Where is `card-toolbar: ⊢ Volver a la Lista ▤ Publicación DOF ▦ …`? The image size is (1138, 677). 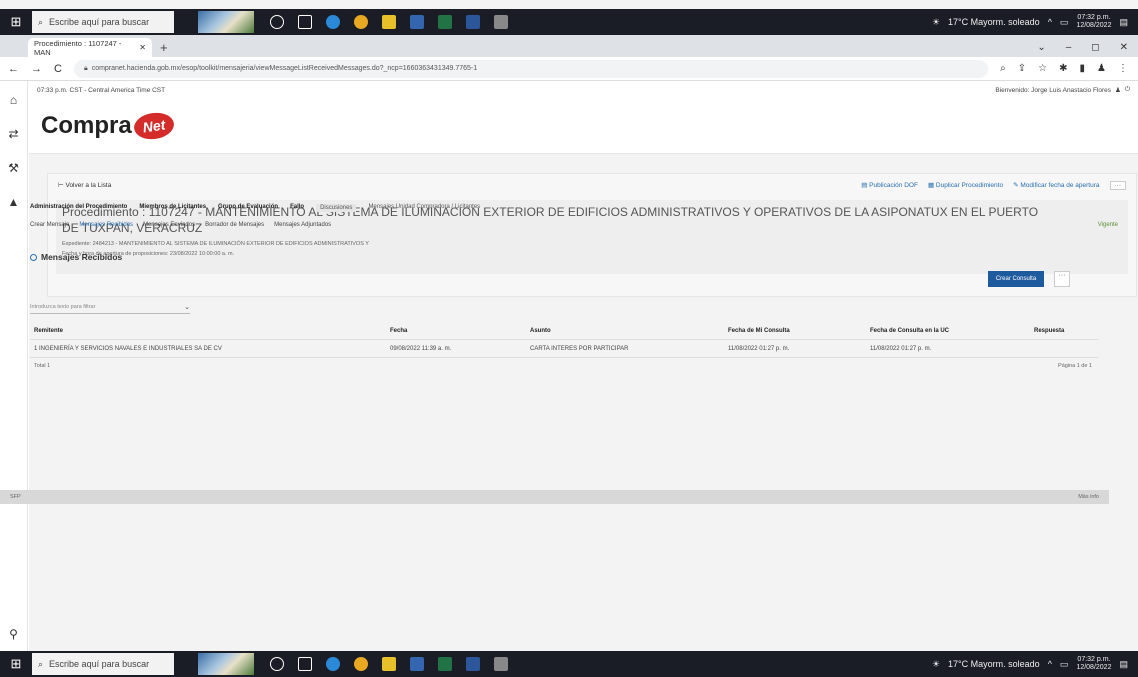
card-toolbar: ⊢ Volver a la Lista ▤ Publicación DOF ▦ … is located at coordinates (592, 185).